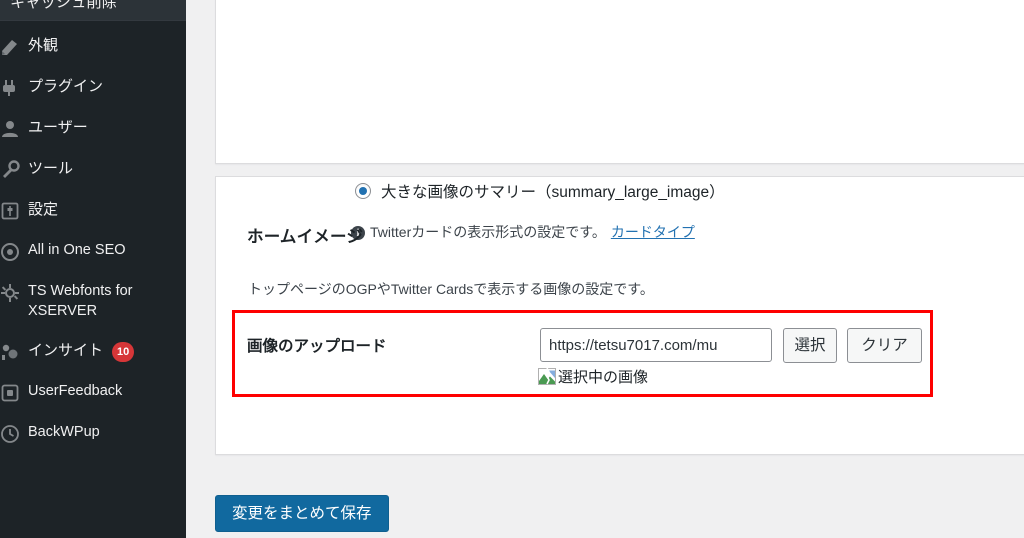 The width and height of the screenshot is (1024, 538). I want to click on select-image-button: 選択, so click(810, 345).